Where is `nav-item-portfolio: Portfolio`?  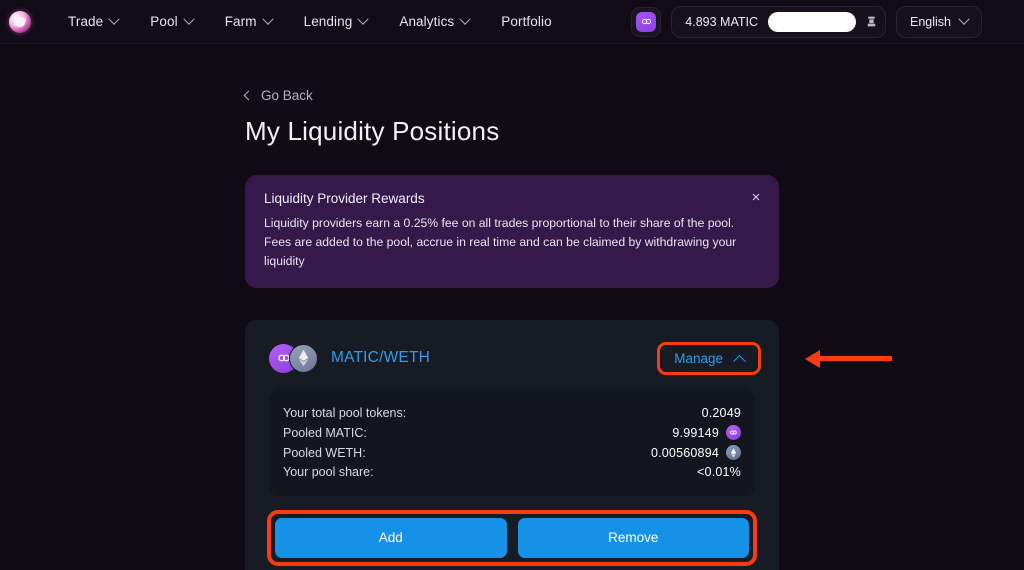 nav-item-portfolio: Portfolio is located at coordinates (526, 22).